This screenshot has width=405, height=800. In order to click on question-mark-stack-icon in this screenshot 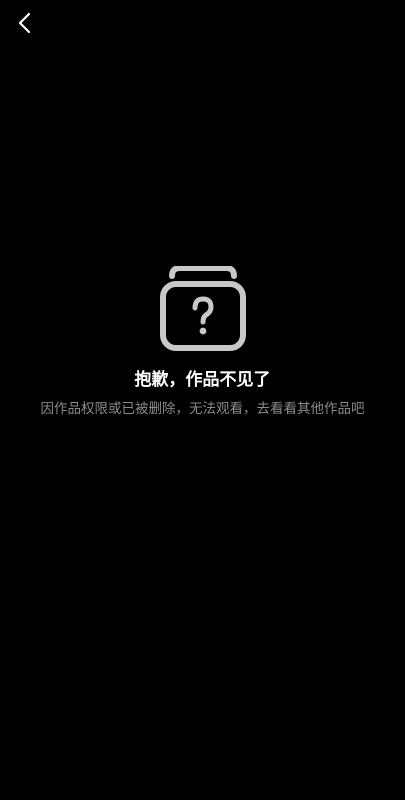, I will do `click(202, 308)`.